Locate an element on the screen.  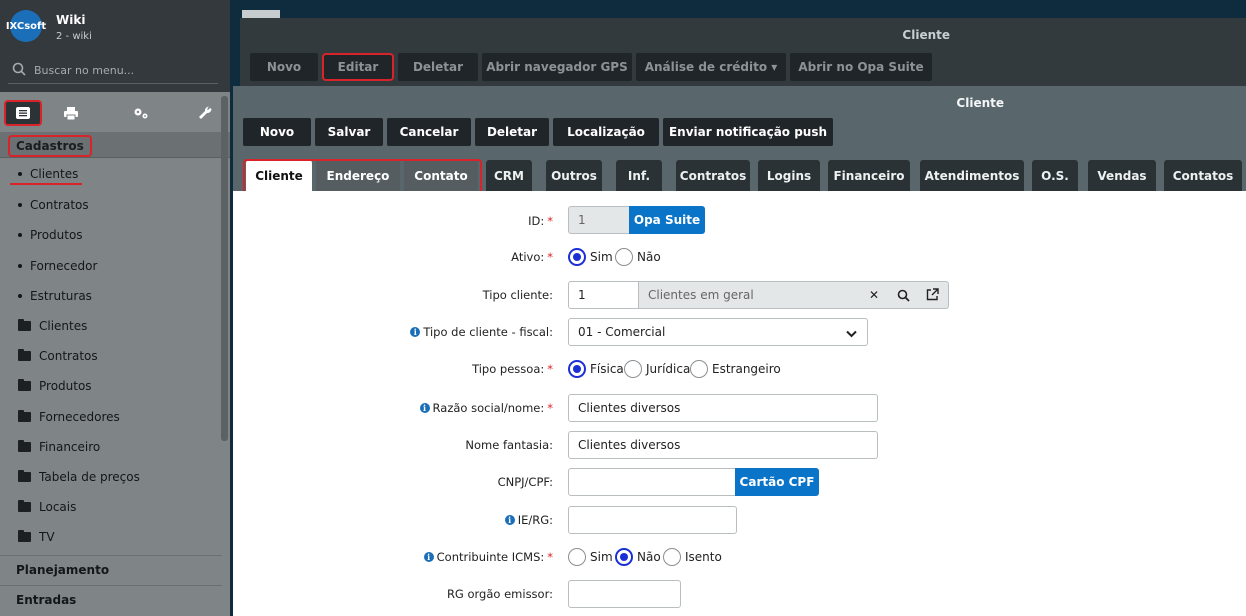
section-cadastros: Cadastros is located at coordinates (115, 145).